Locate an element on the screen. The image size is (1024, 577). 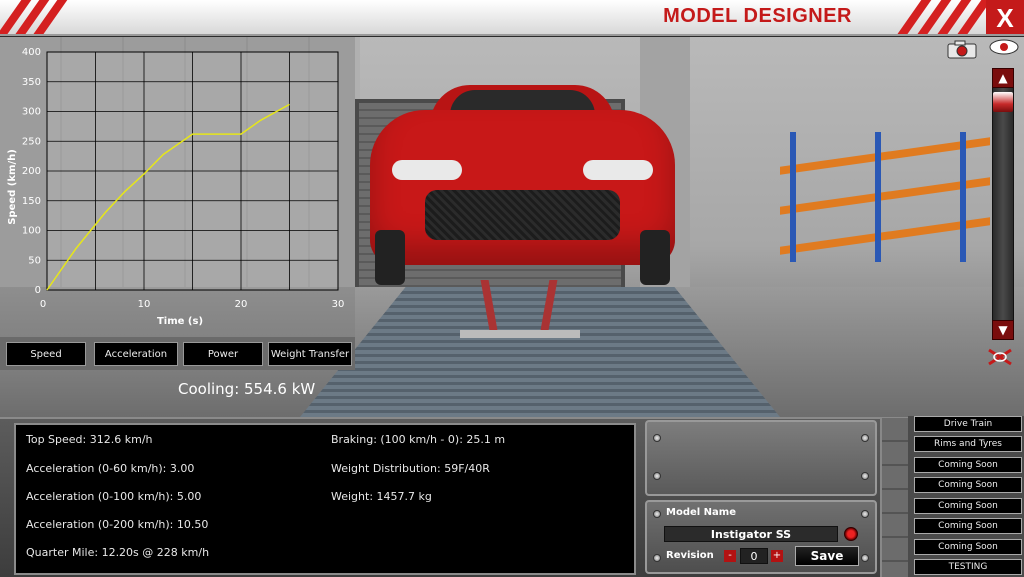
menu-drive-train: Drive Train is located at coordinates (968, 424).